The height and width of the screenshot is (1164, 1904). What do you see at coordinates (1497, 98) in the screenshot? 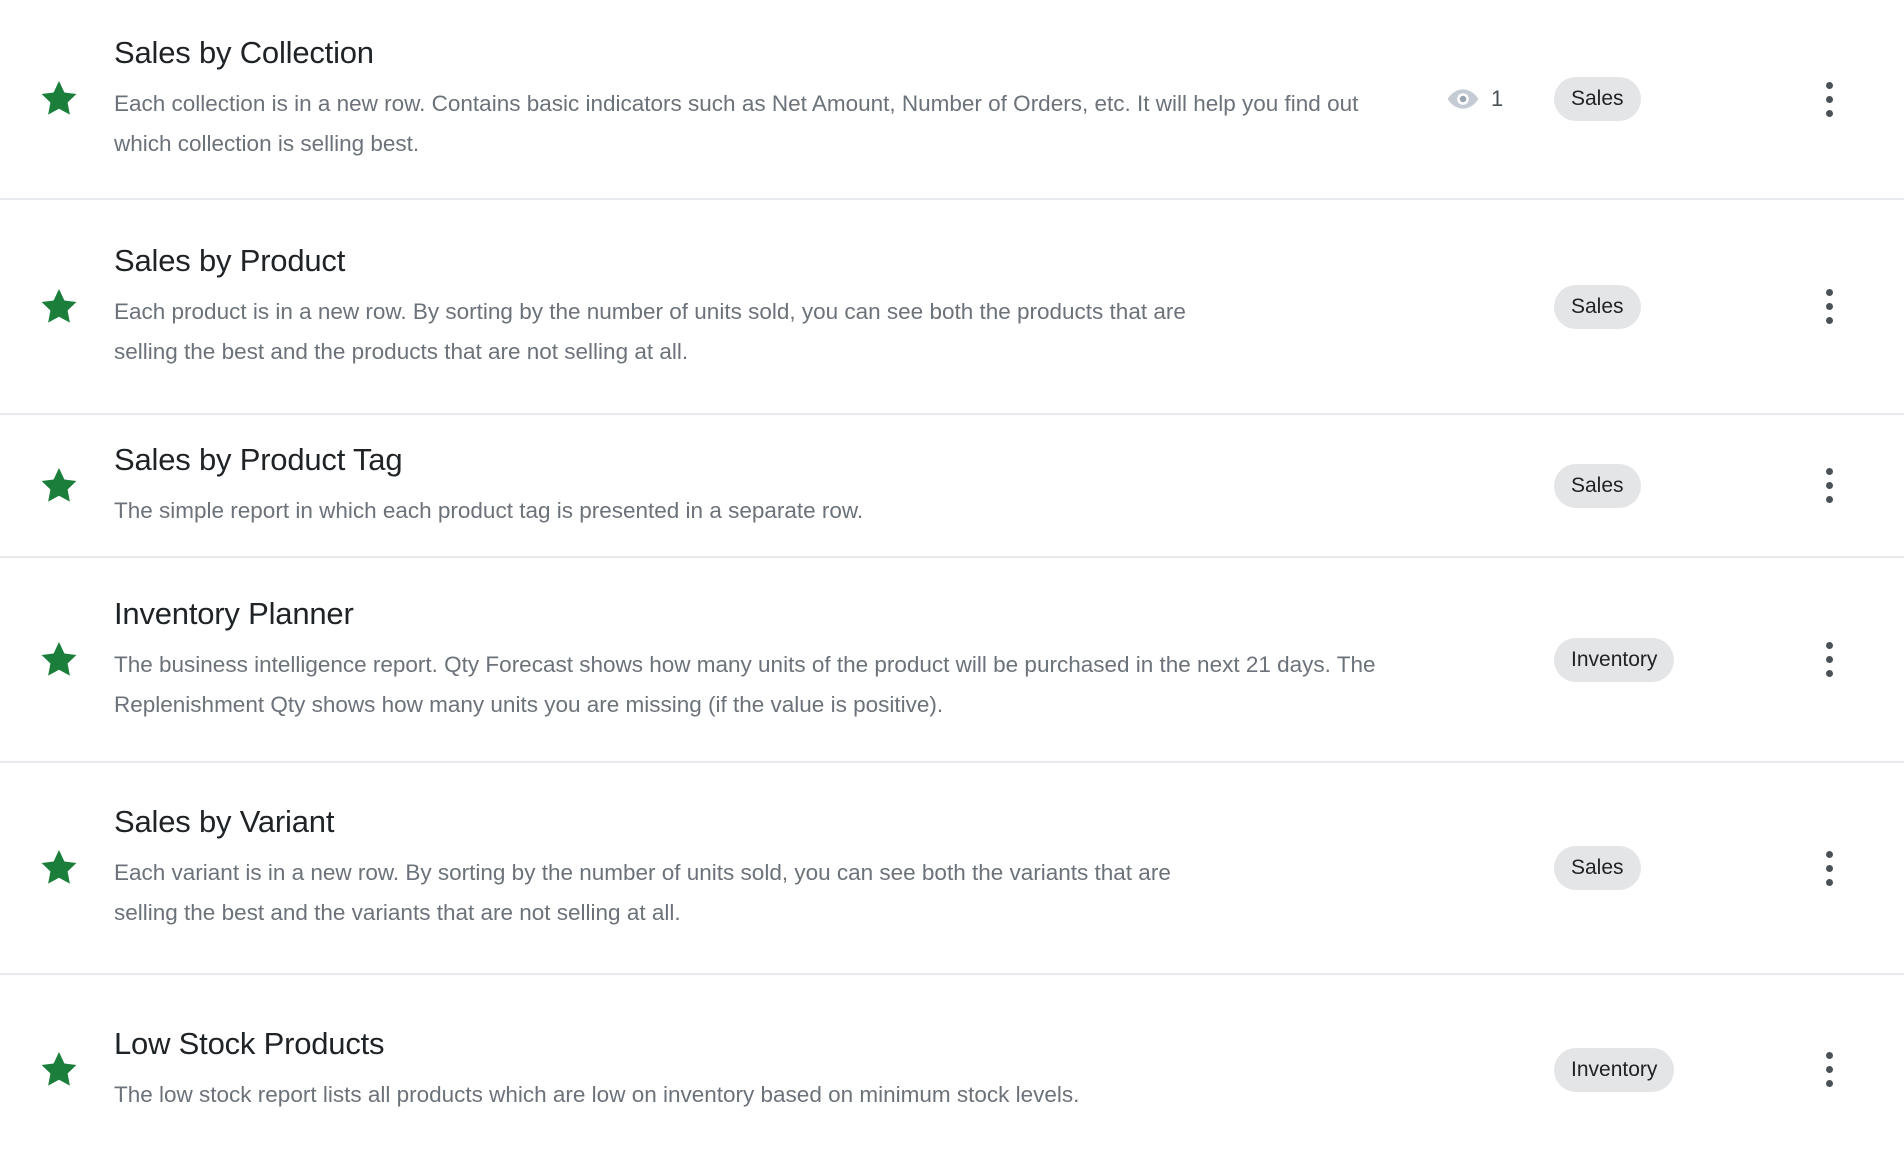
I see `views-count-label: 1` at bounding box center [1497, 98].